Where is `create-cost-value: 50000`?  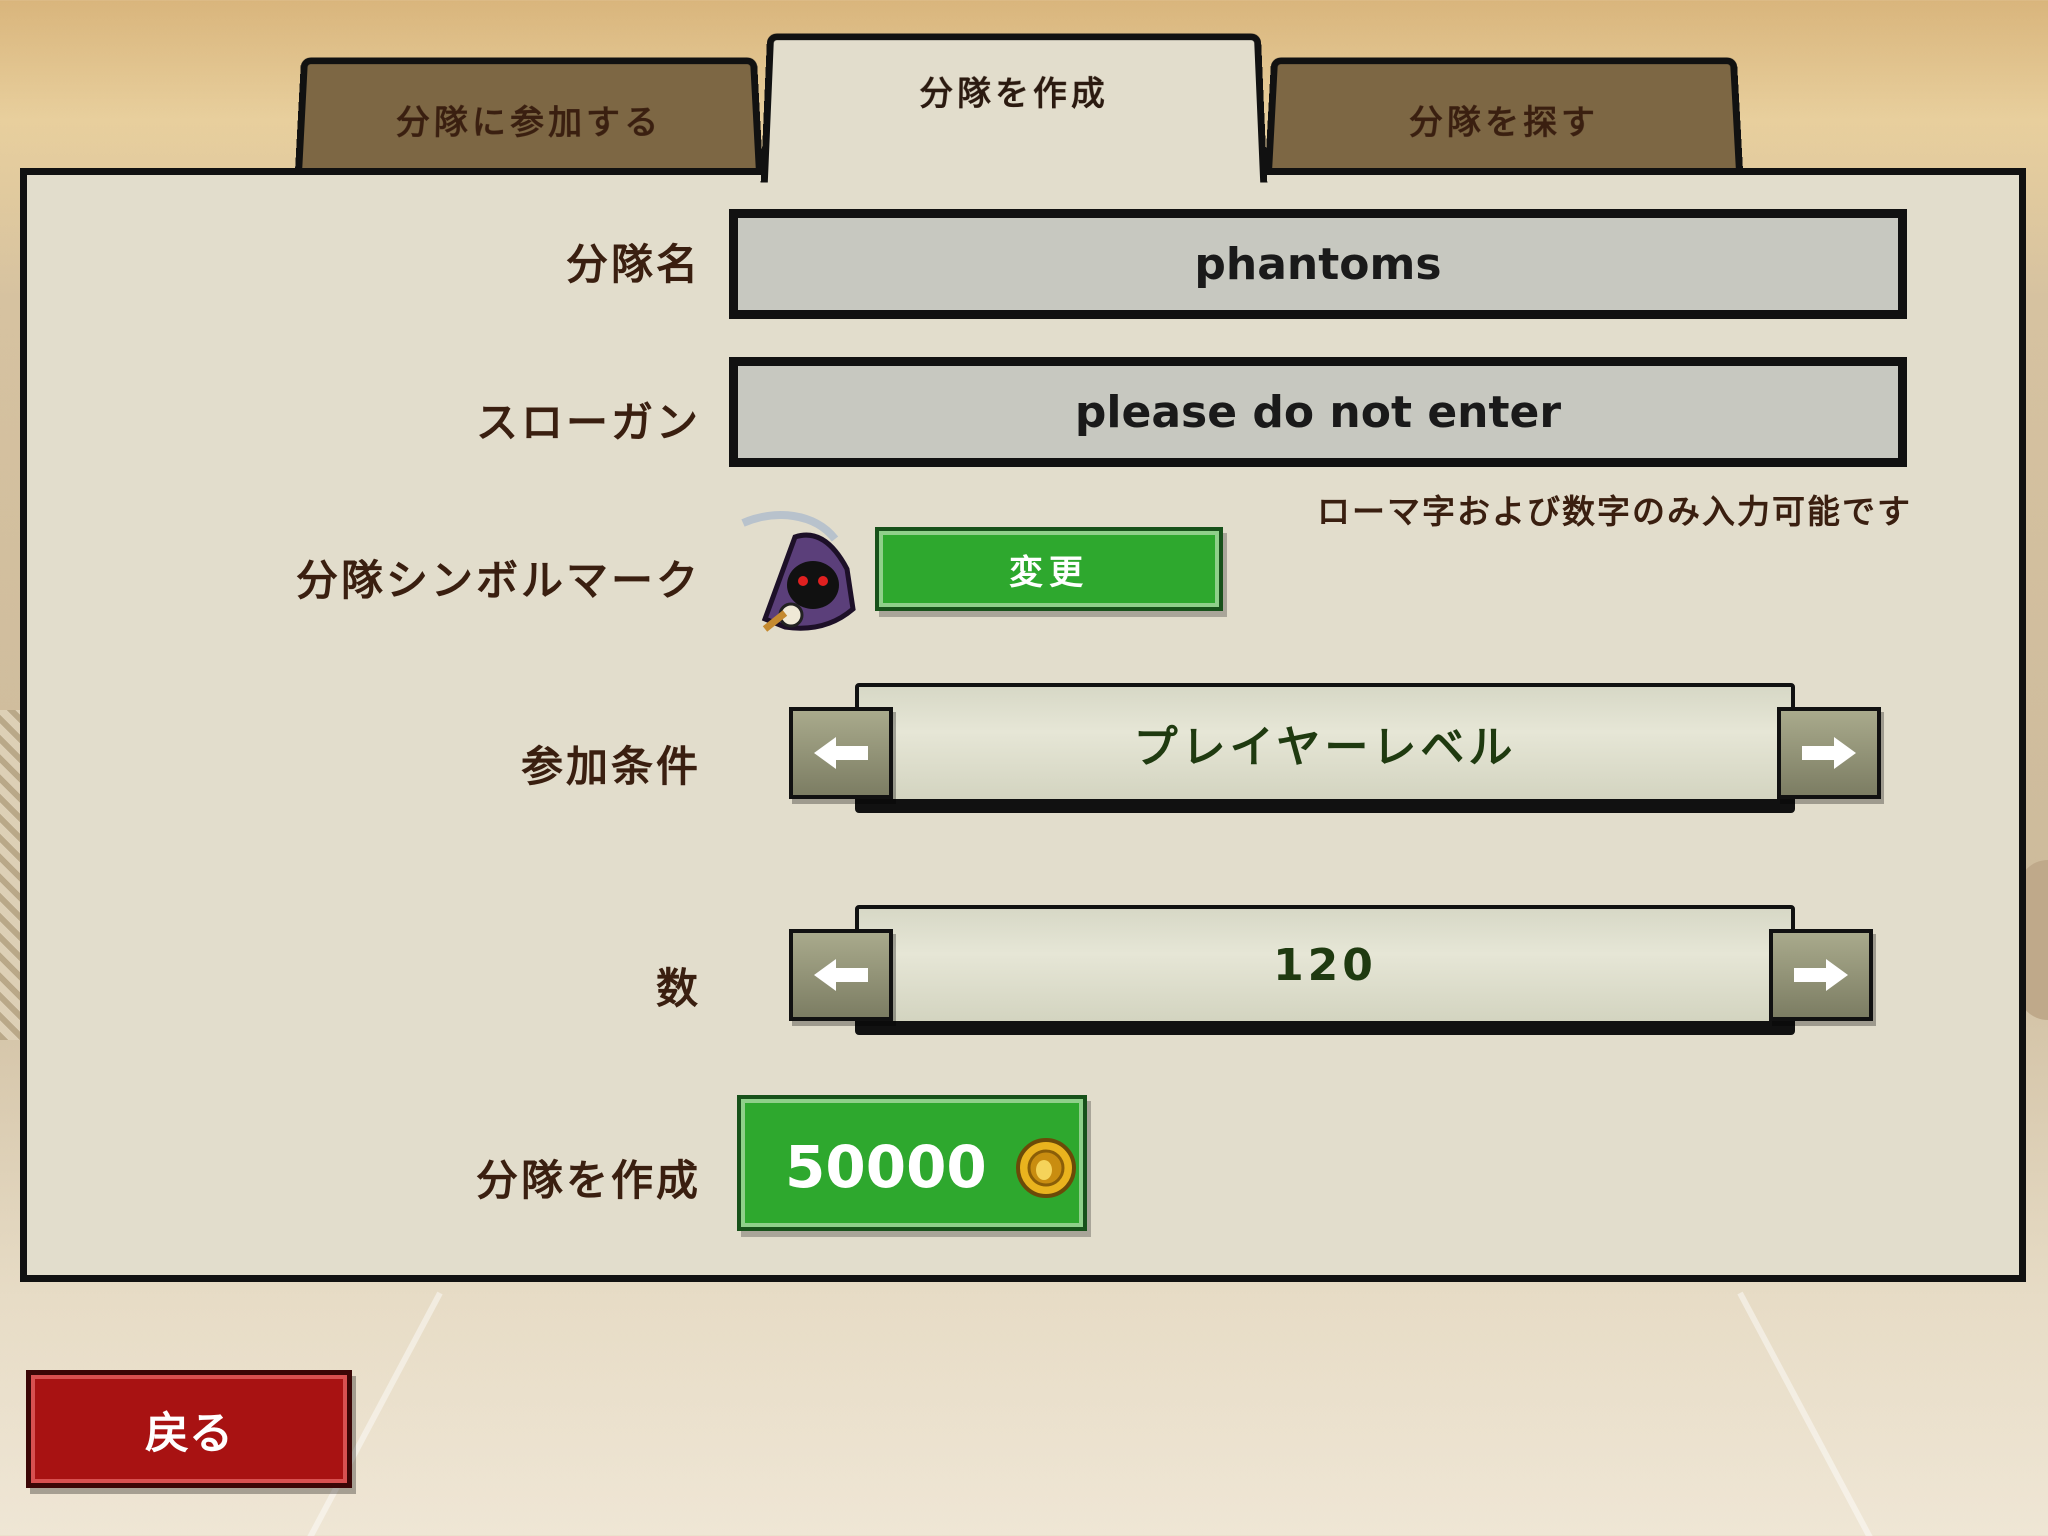
create-cost-value: 50000 is located at coordinates (886, 1167).